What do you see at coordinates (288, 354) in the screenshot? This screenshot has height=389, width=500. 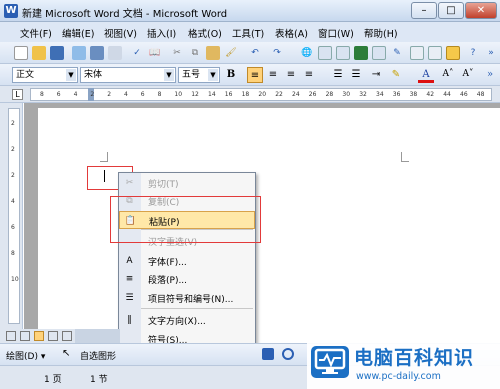 I see `oval-icon` at bounding box center [288, 354].